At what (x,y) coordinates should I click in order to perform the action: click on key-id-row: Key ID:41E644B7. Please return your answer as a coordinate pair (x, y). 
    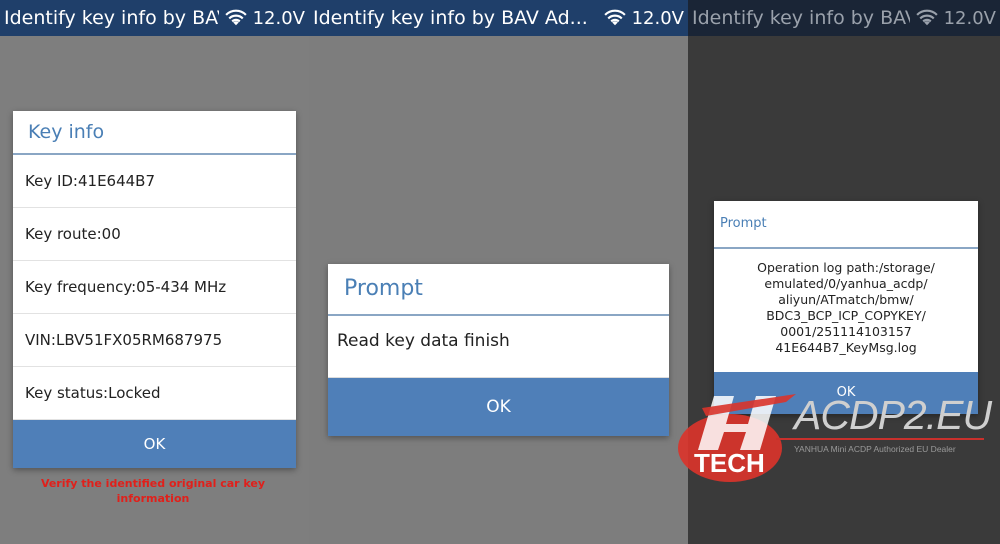
    Looking at the image, I should click on (154, 181).